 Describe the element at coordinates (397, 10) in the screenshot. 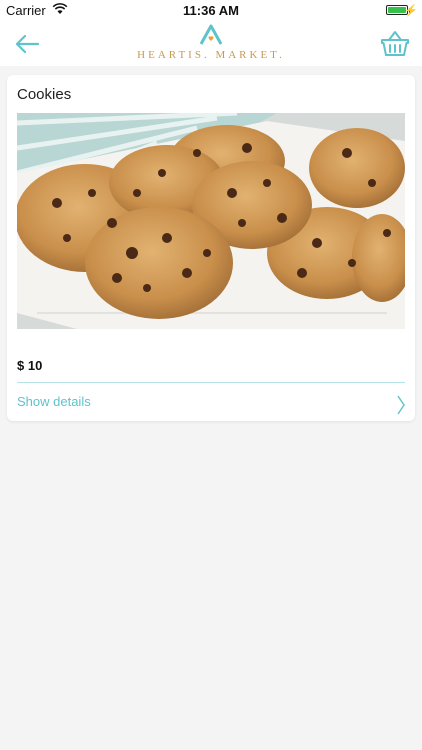

I see `battery-fill` at that location.